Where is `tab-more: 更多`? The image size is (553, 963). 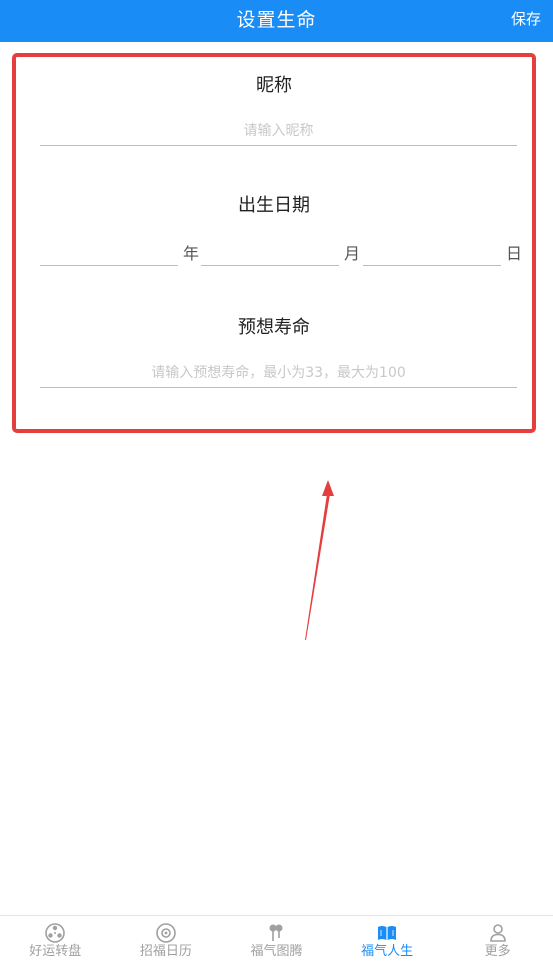 tab-more: 更多 is located at coordinates (497, 939).